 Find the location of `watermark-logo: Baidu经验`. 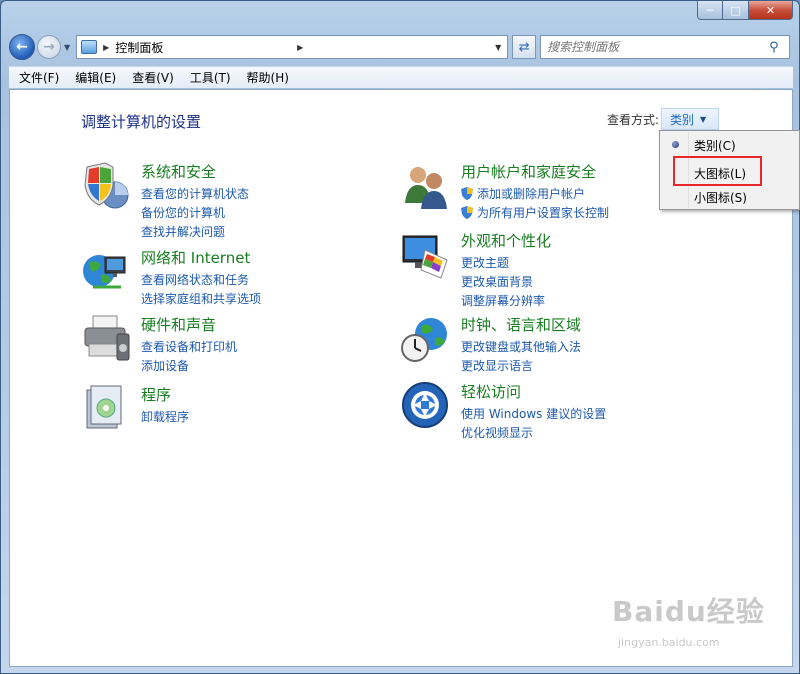

watermark-logo: Baidu经验 is located at coordinates (688, 611).